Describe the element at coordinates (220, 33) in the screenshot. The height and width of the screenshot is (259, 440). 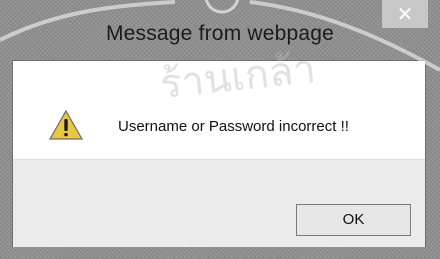
I see `dialog-title: Message from webpage` at that location.